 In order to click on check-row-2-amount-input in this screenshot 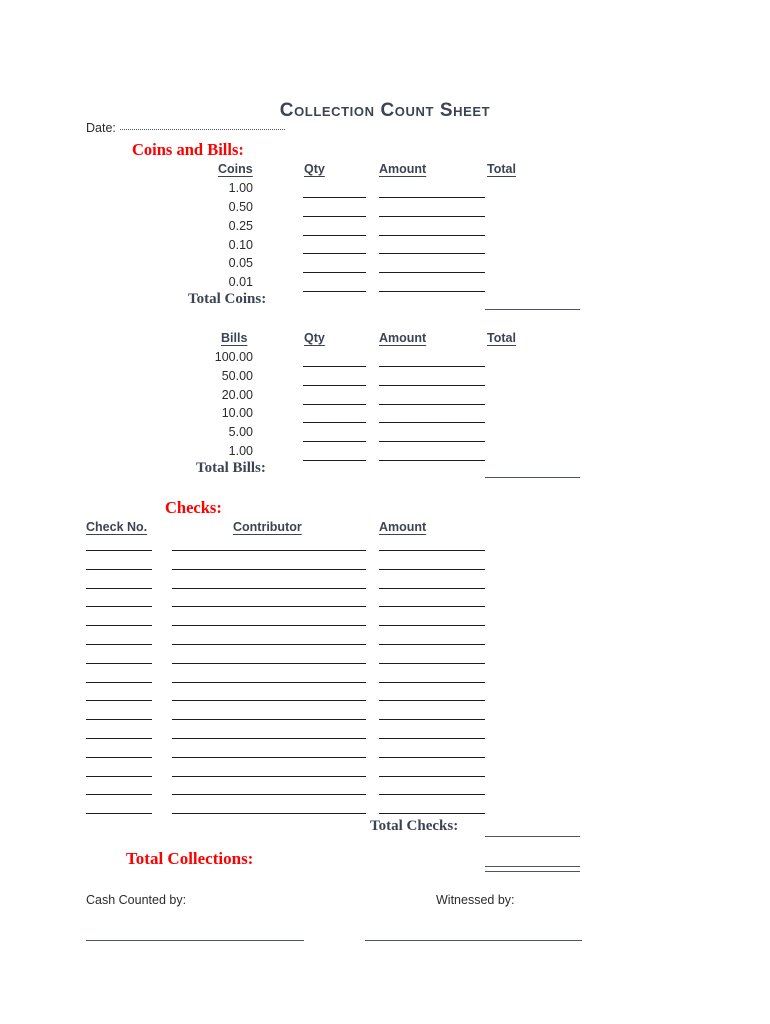, I will do `click(432, 569)`.